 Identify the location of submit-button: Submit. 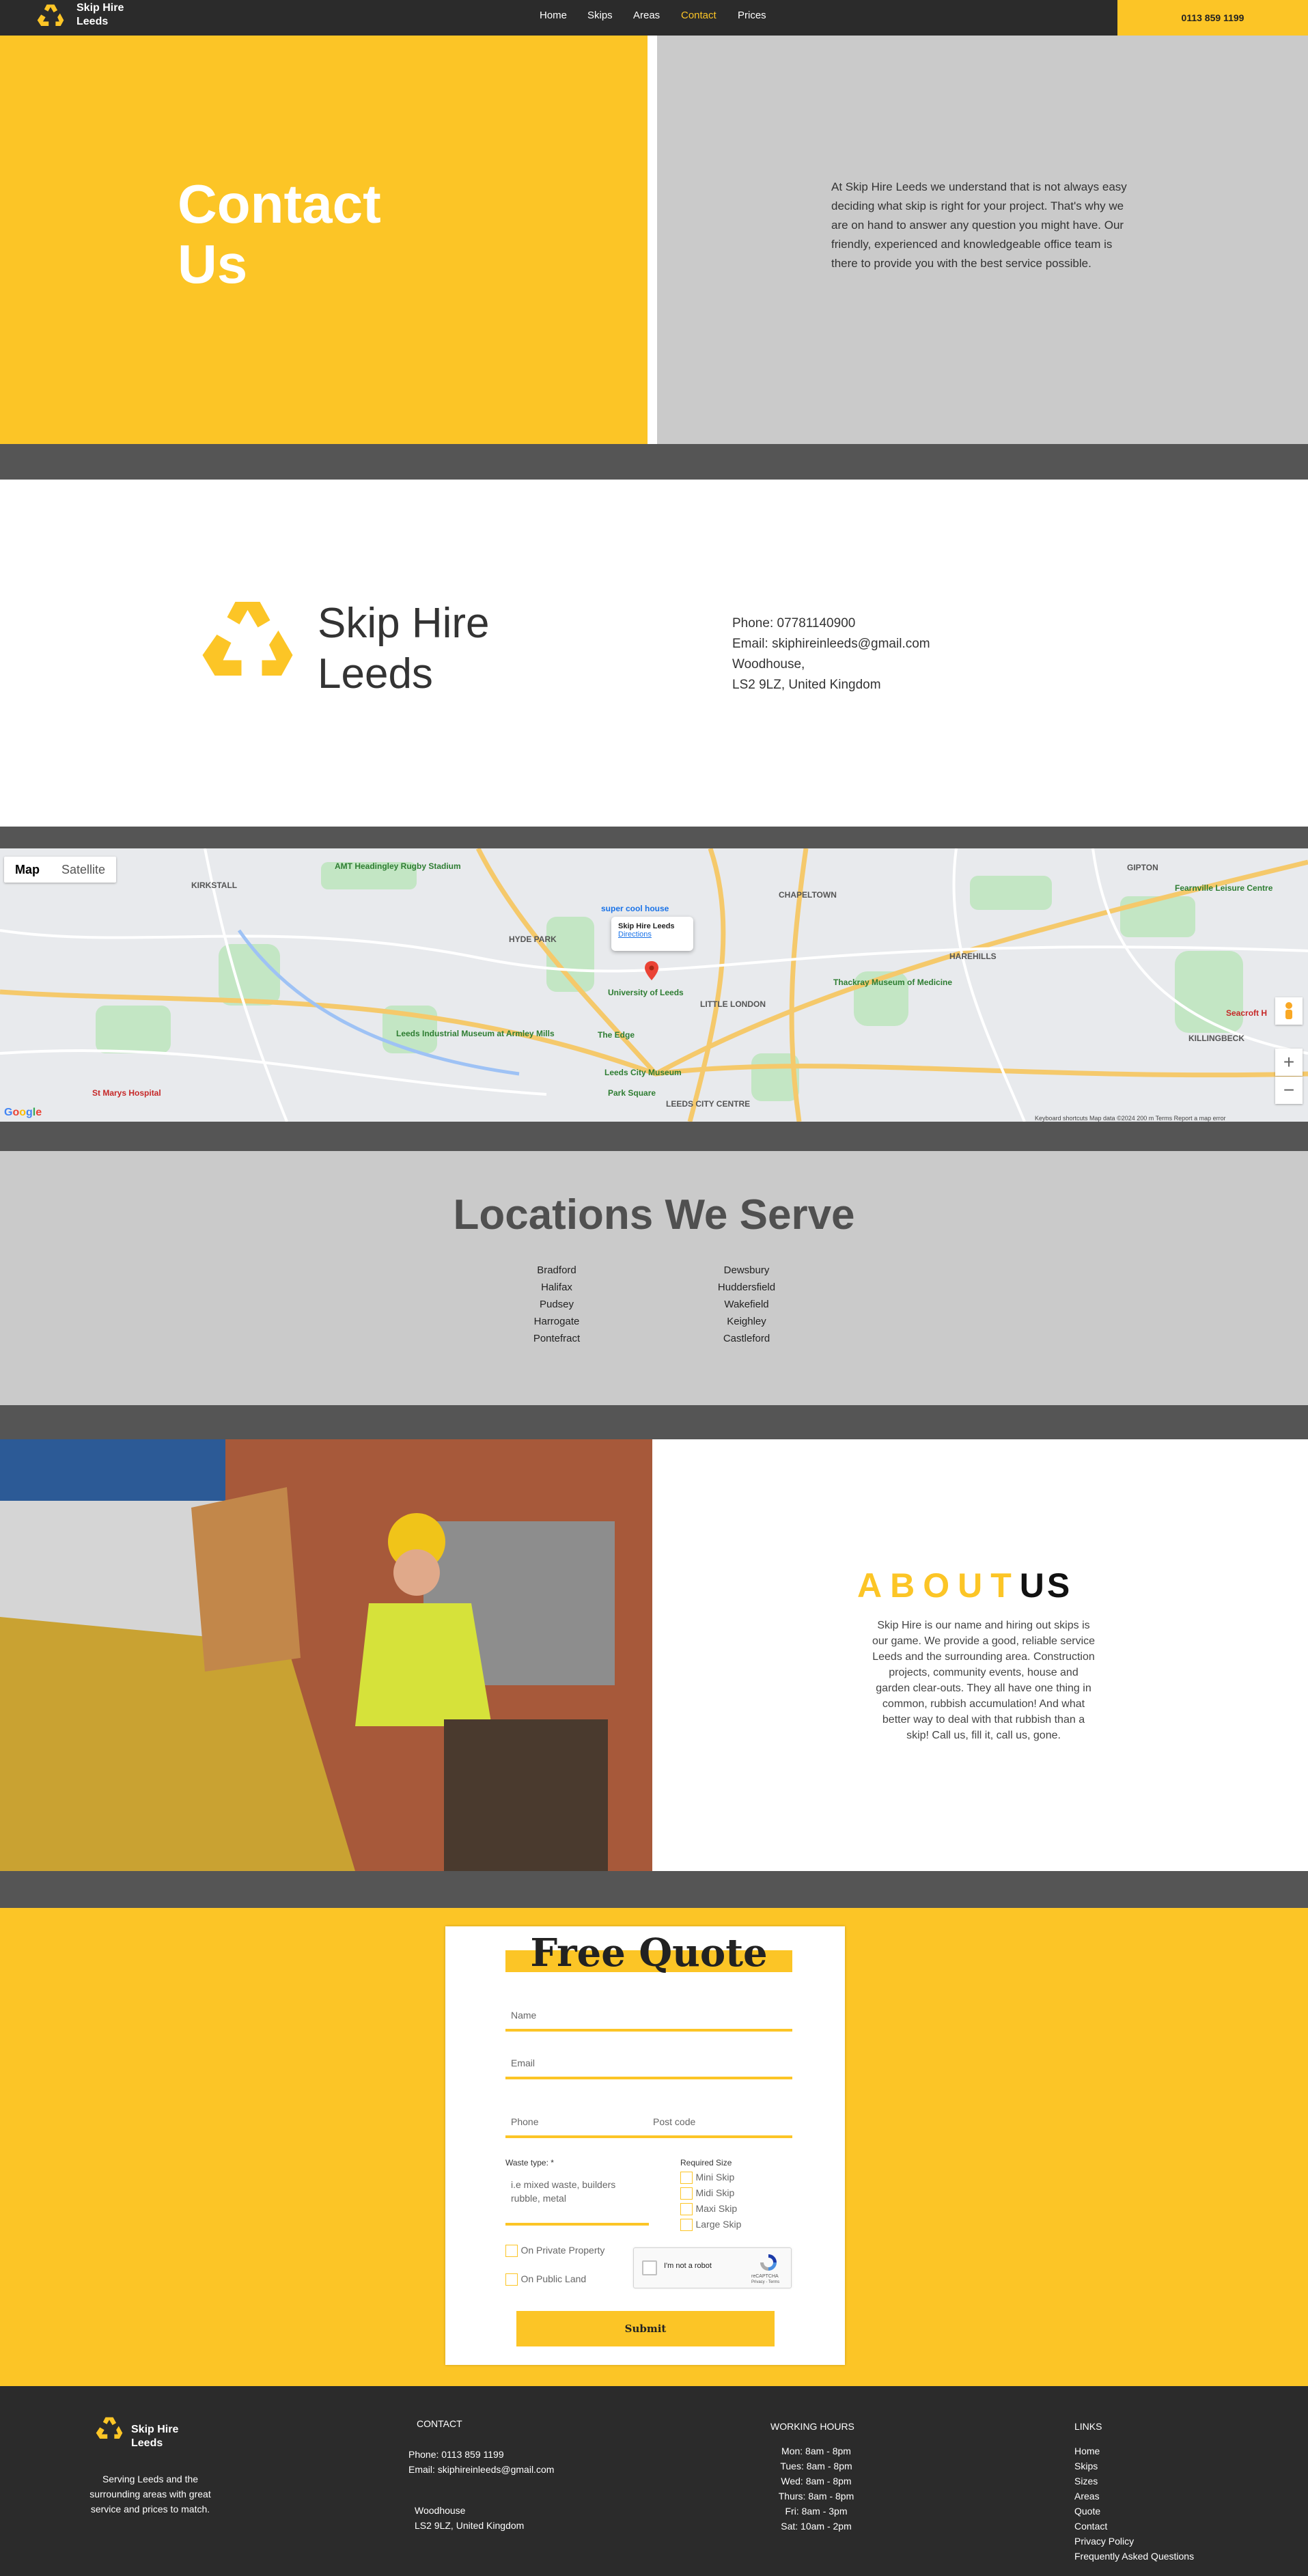
(645, 2329).